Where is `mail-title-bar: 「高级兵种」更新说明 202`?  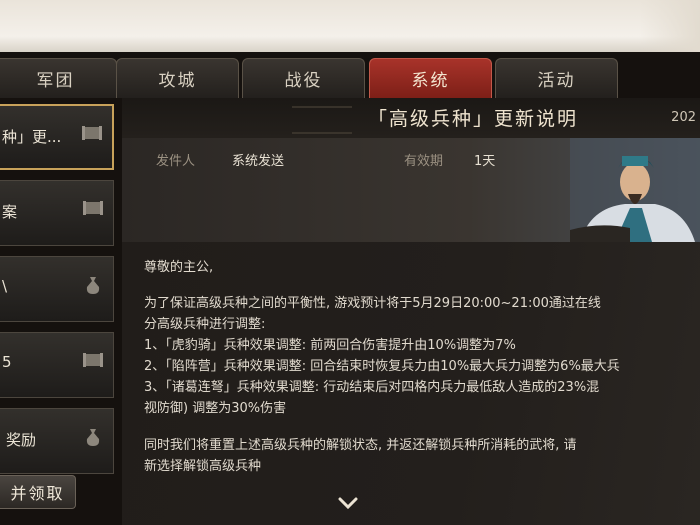
mail-title-bar: 「高级兵种」更新说明 202 is located at coordinates (411, 118).